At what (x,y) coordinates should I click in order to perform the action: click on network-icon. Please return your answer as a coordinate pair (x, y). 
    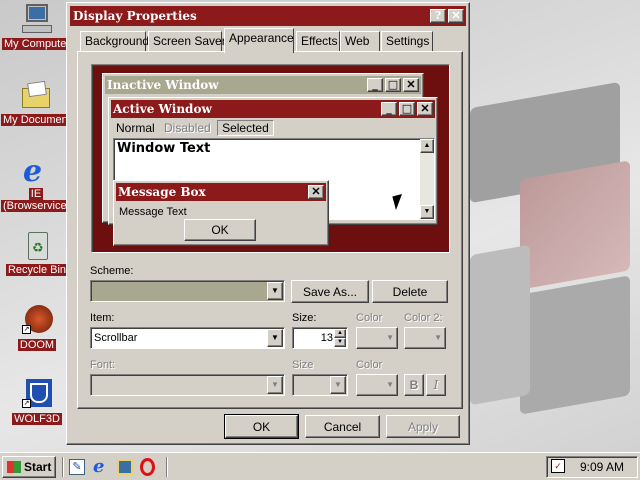
    Looking at the image, I should click on (125, 467).